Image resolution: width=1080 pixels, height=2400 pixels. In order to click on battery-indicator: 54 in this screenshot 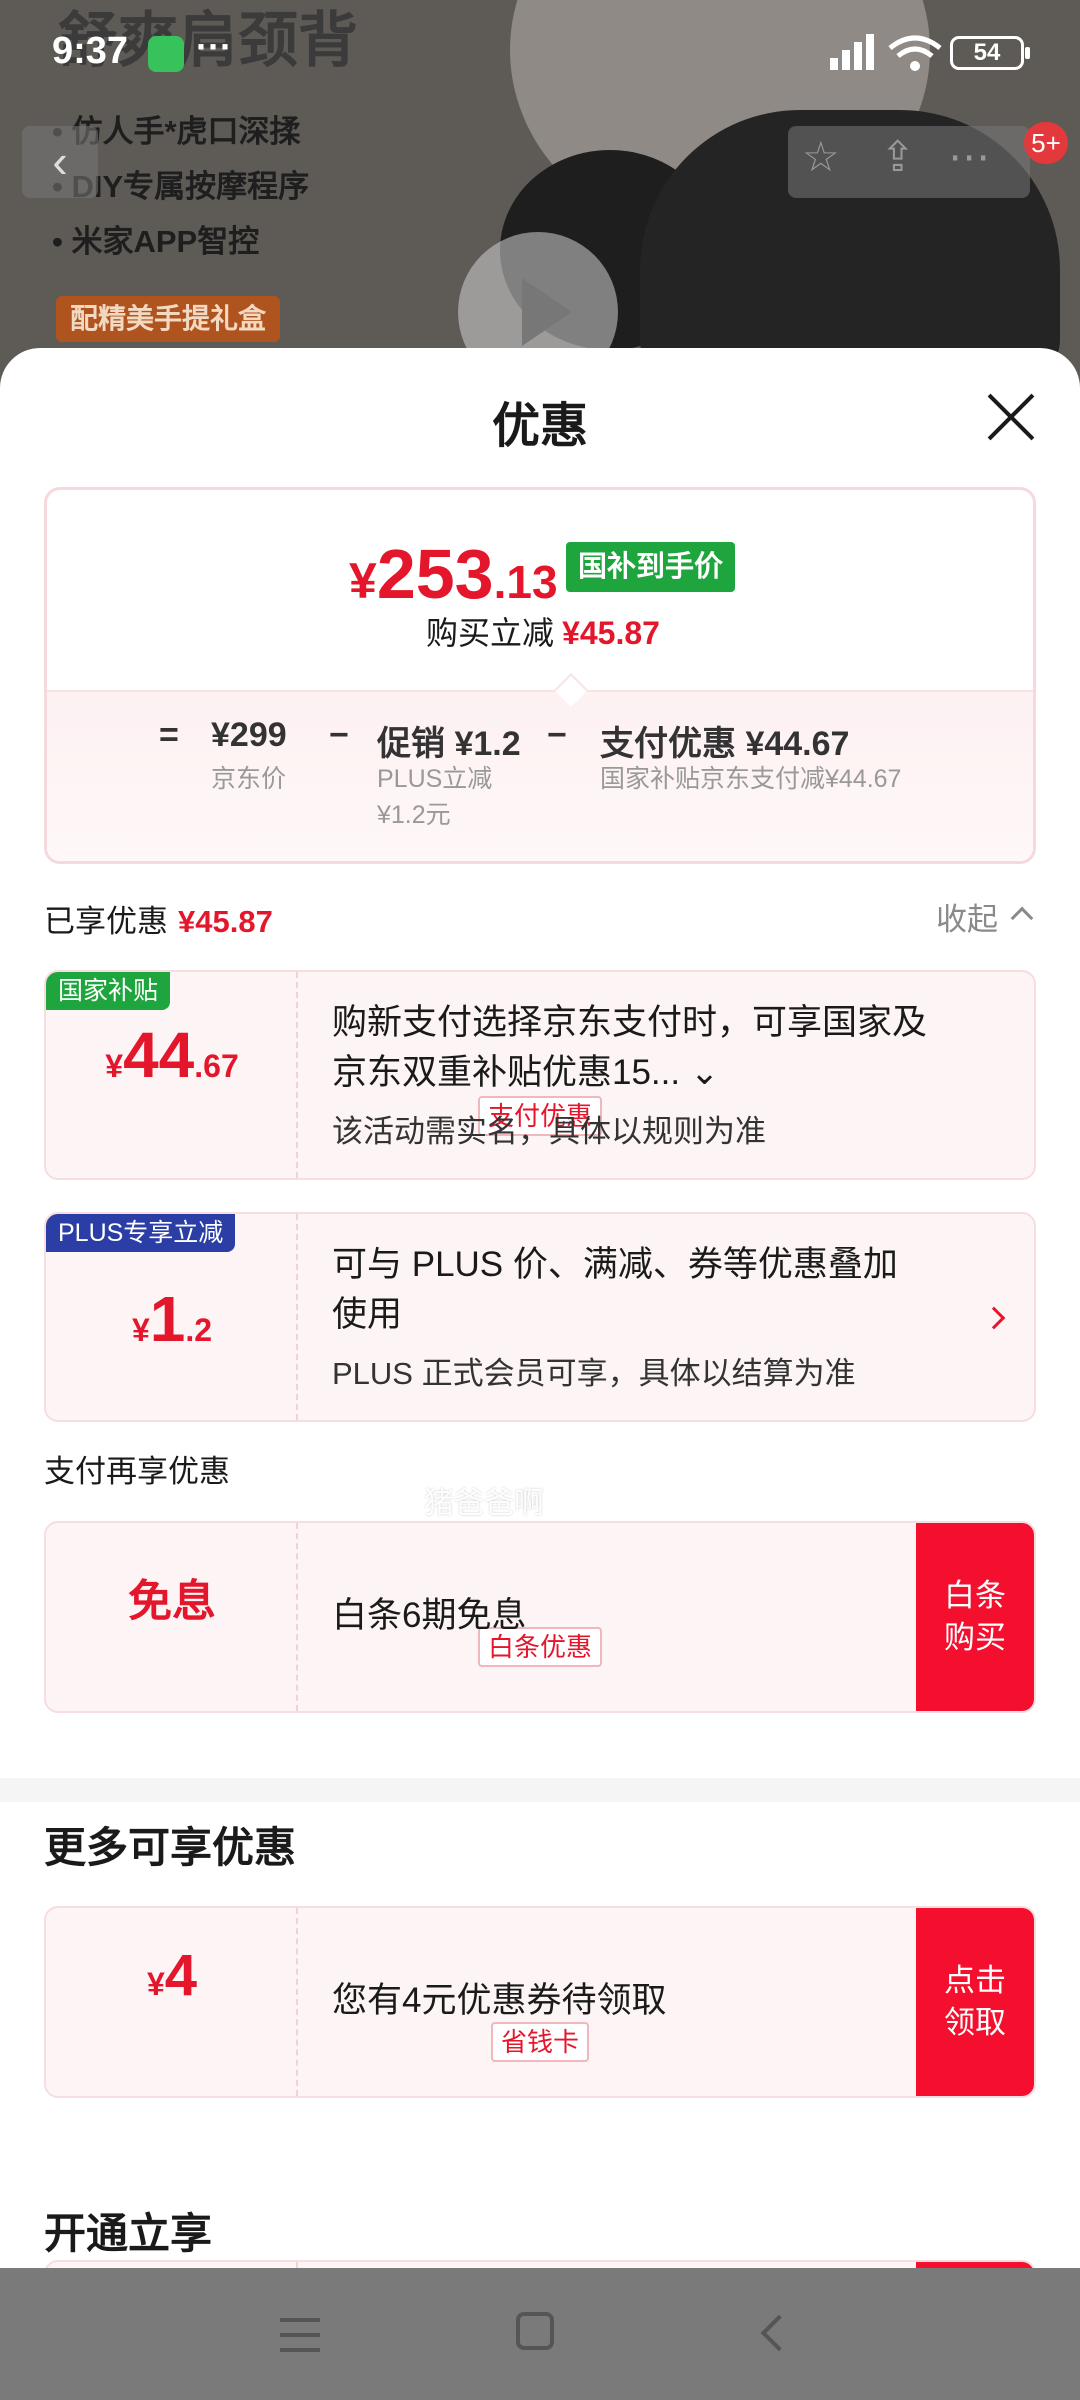, I will do `click(990, 53)`.